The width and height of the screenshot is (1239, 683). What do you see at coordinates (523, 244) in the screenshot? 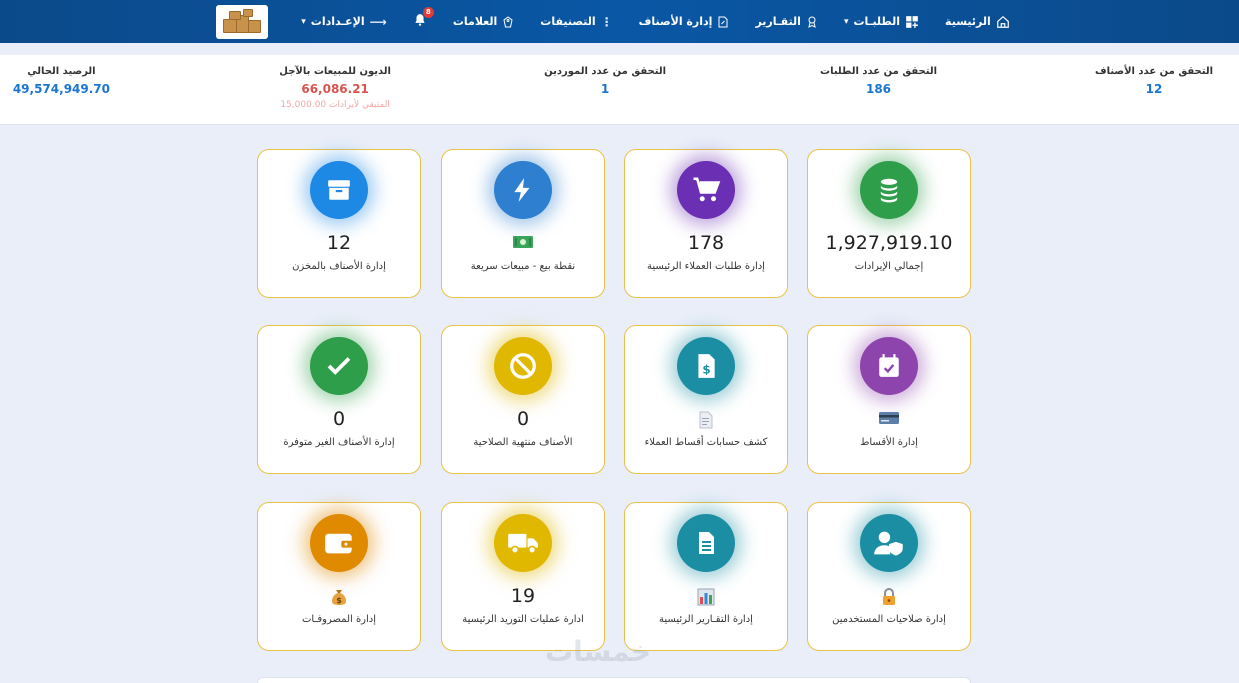
I see `money-icon` at bounding box center [523, 244].